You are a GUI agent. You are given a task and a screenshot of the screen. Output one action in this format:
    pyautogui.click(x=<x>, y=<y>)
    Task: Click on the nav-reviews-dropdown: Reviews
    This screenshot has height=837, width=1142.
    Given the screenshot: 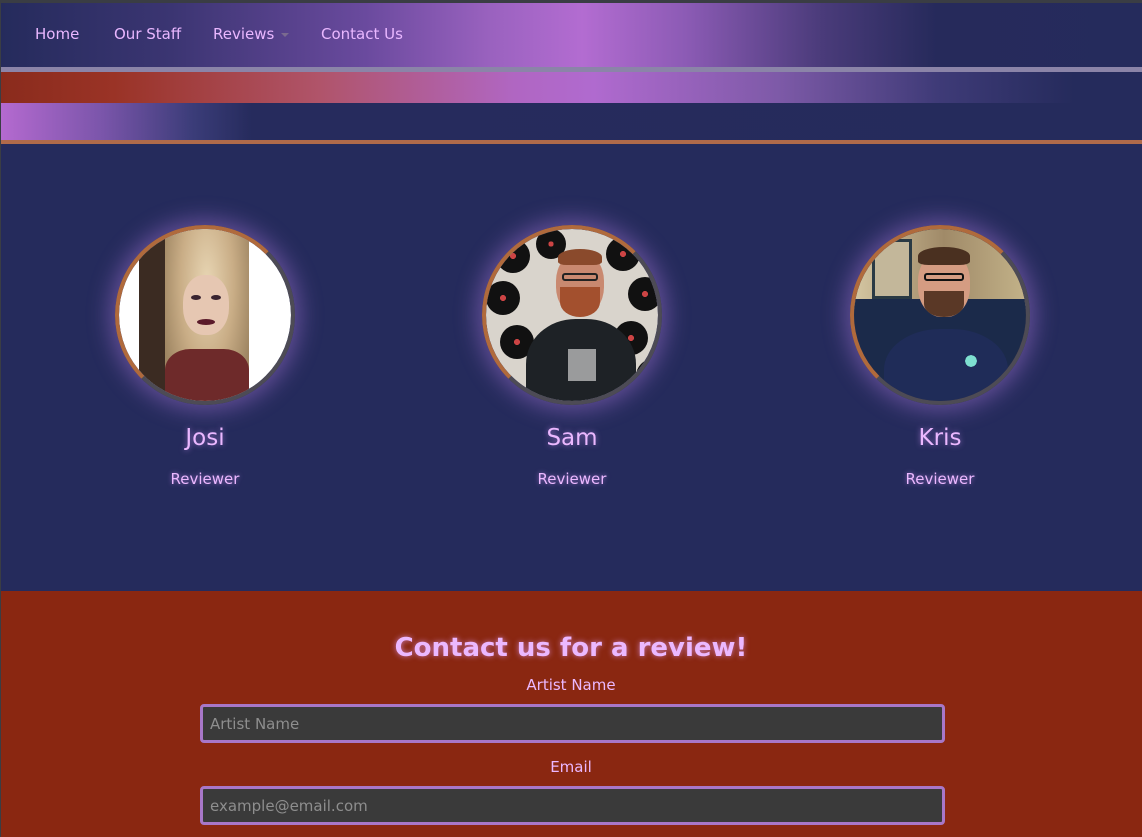 What is the action you would take?
    pyautogui.click(x=251, y=34)
    